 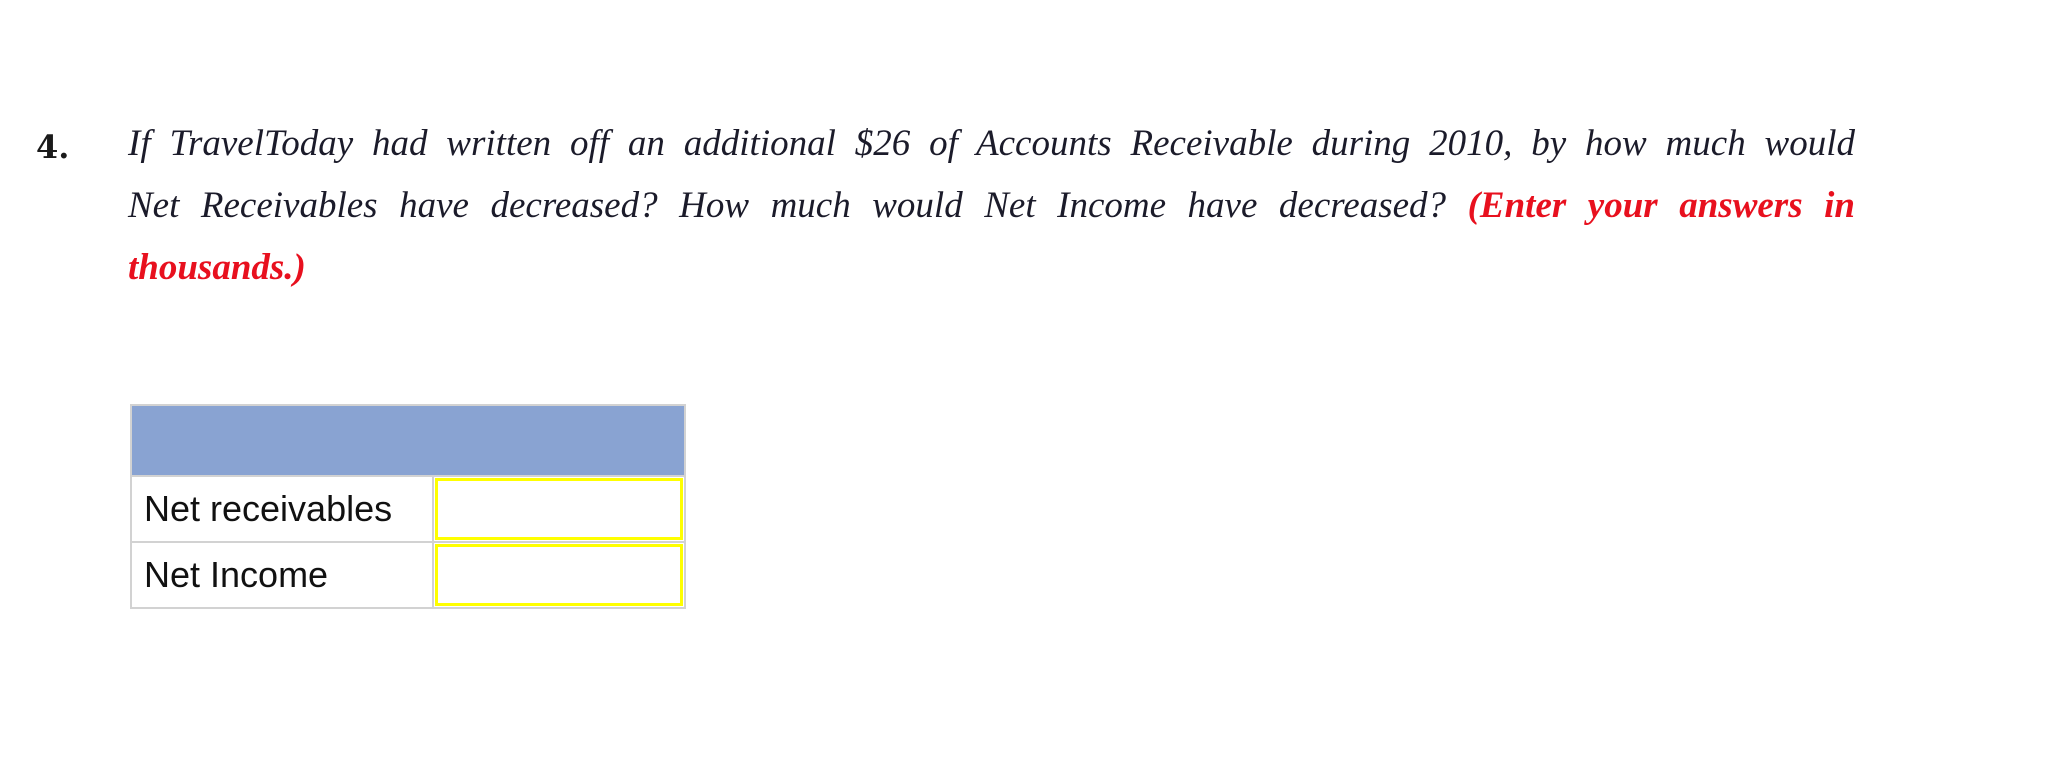 What do you see at coordinates (217, 267) in the screenshot?
I see `instruction-emphasis-continued: thousands.)` at bounding box center [217, 267].